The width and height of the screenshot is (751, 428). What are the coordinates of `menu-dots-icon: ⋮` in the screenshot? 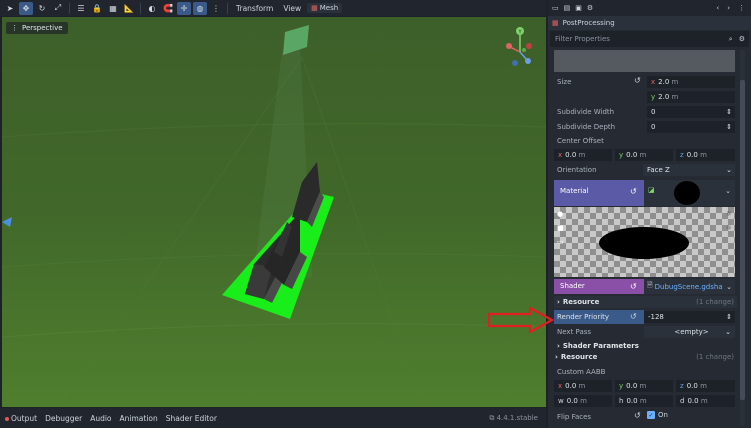 It's located at (14, 28).